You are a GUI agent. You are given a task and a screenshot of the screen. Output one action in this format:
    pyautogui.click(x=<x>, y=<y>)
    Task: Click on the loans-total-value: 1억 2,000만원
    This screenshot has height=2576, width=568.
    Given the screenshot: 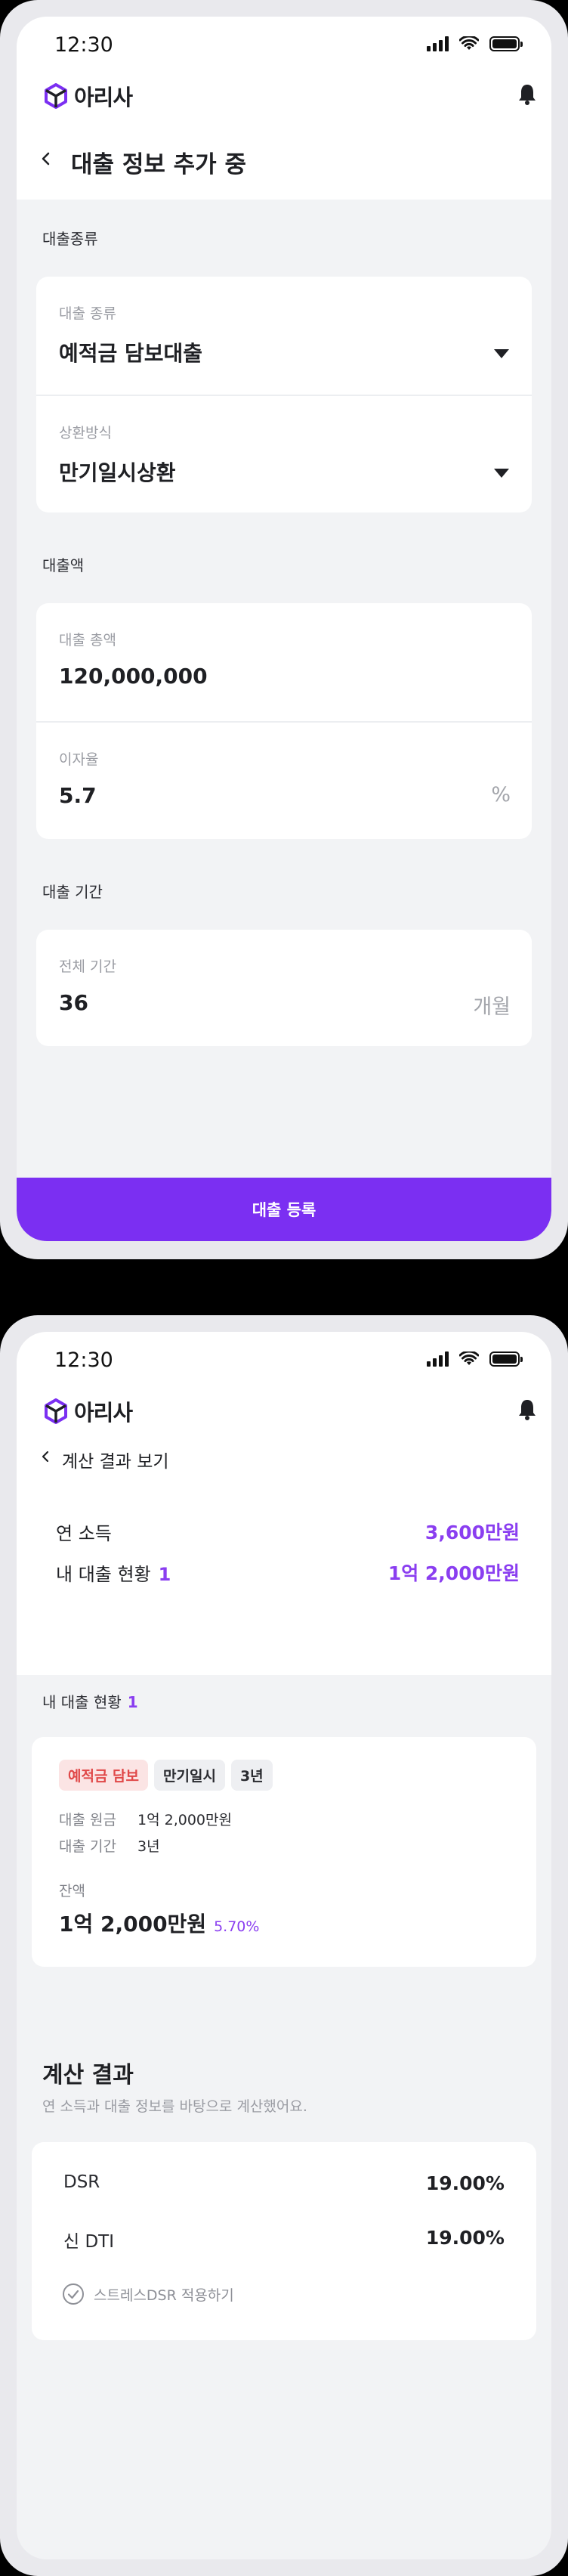 What is the action you would take?
    pyautogui.click(x=454, y=1573)
    